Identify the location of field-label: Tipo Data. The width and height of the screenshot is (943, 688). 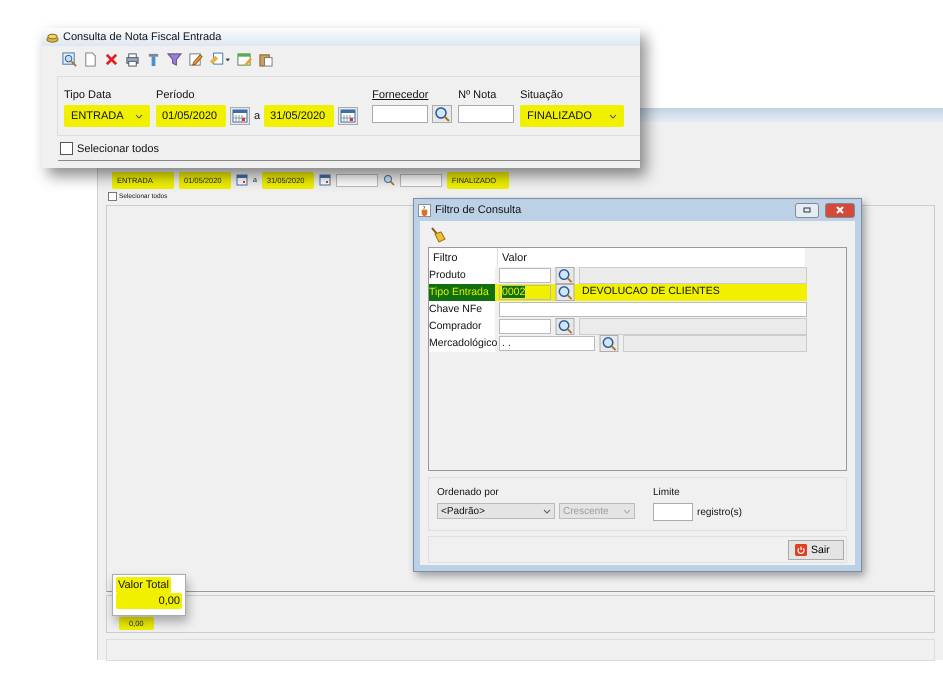
(88, 95).